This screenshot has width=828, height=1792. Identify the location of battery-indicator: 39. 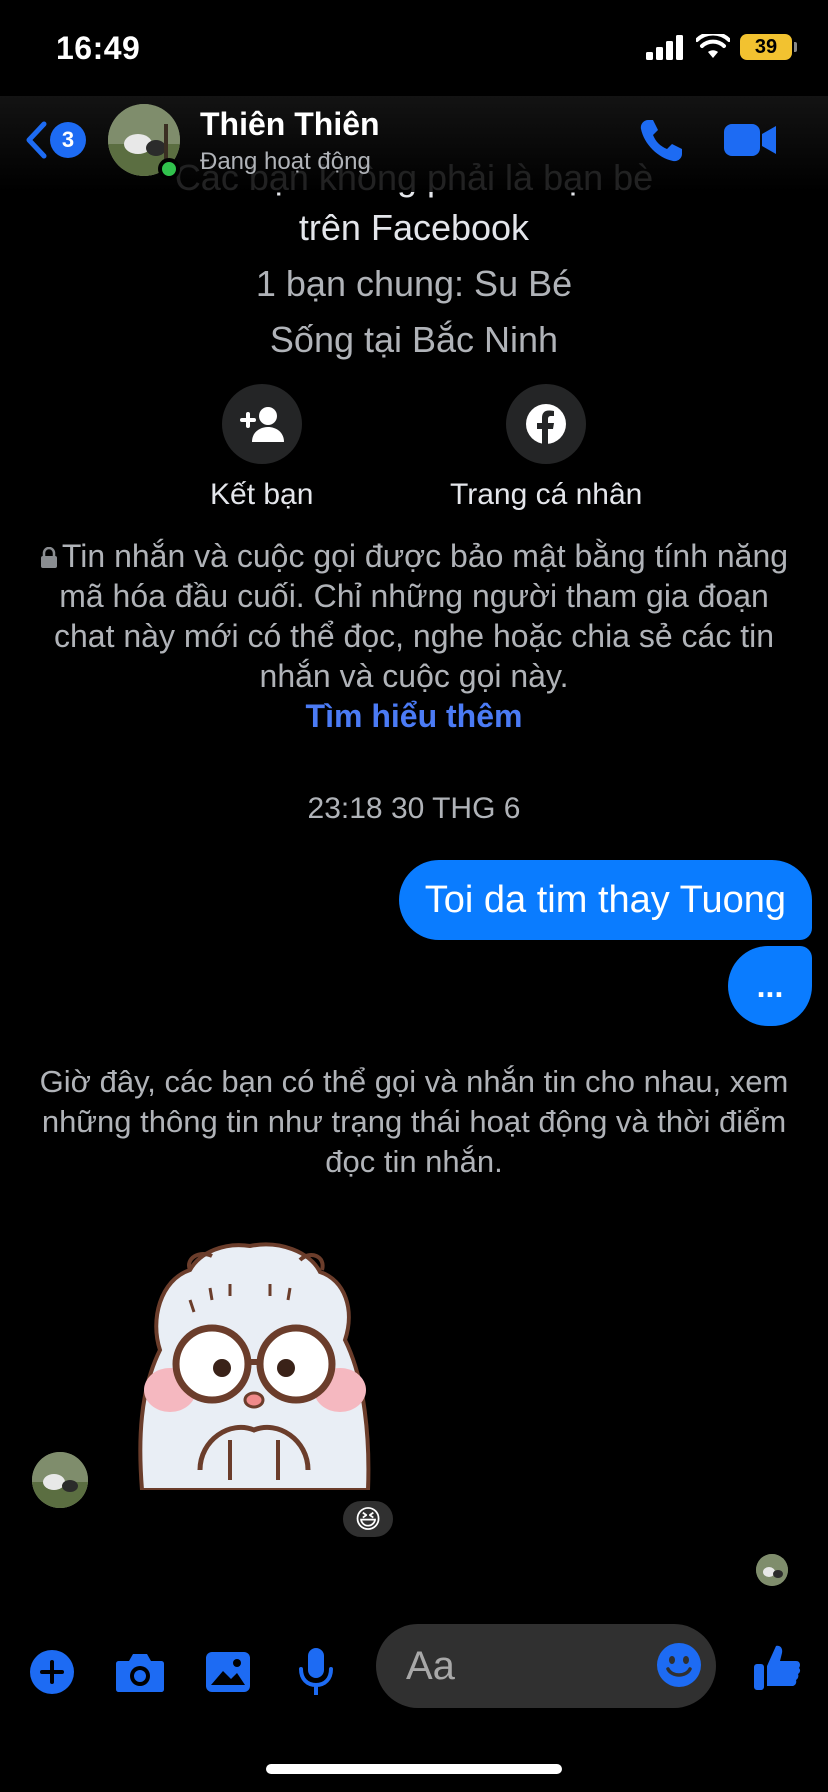
(768, 47).